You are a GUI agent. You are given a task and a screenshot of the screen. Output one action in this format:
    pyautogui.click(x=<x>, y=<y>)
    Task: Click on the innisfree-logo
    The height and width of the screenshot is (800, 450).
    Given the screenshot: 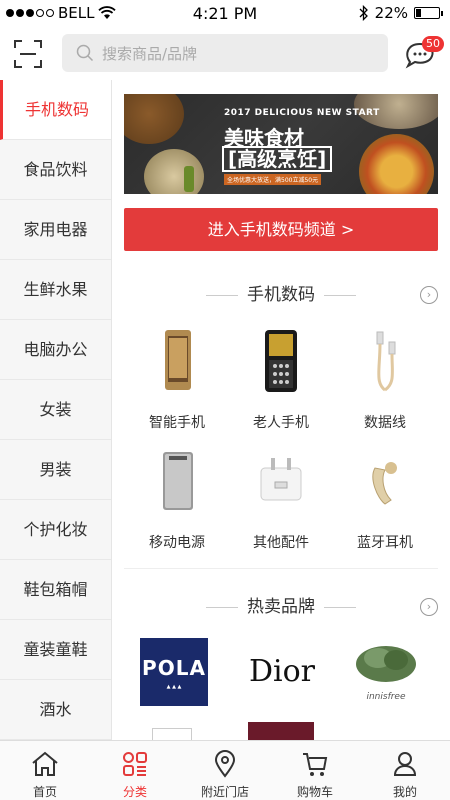 What is the action you would take?
    pyautogui.click(x=386, y=664)
    